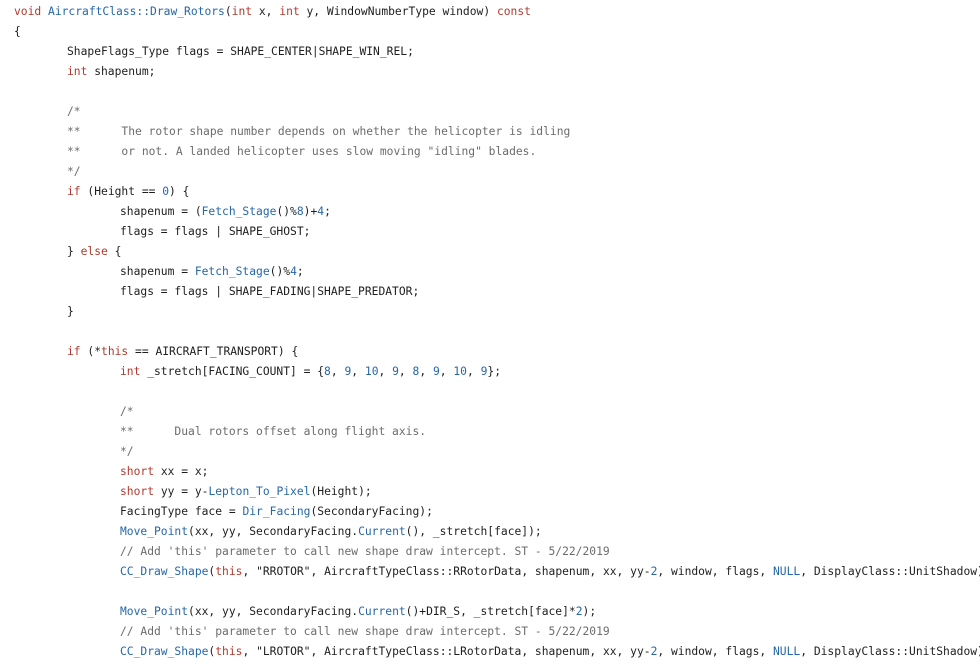 The height and width of the screenshot is (669, 980). Describe the element at coordinates (31, 11) in the screenshot. I see `keyword-token: void` at that location.